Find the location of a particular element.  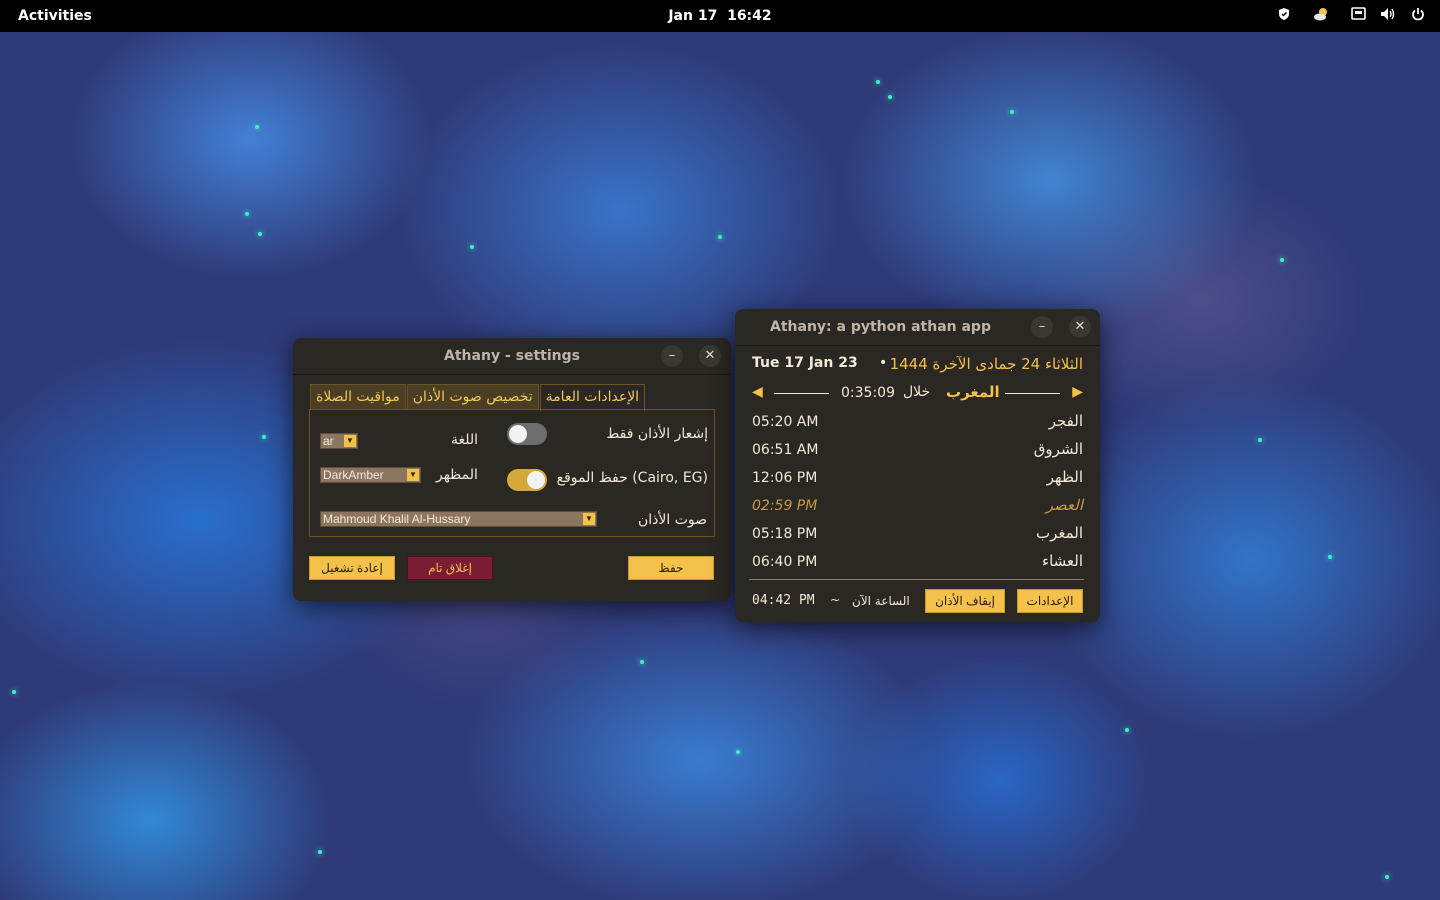

theme-value: DarkAmber is located at coordinates (353, 475).